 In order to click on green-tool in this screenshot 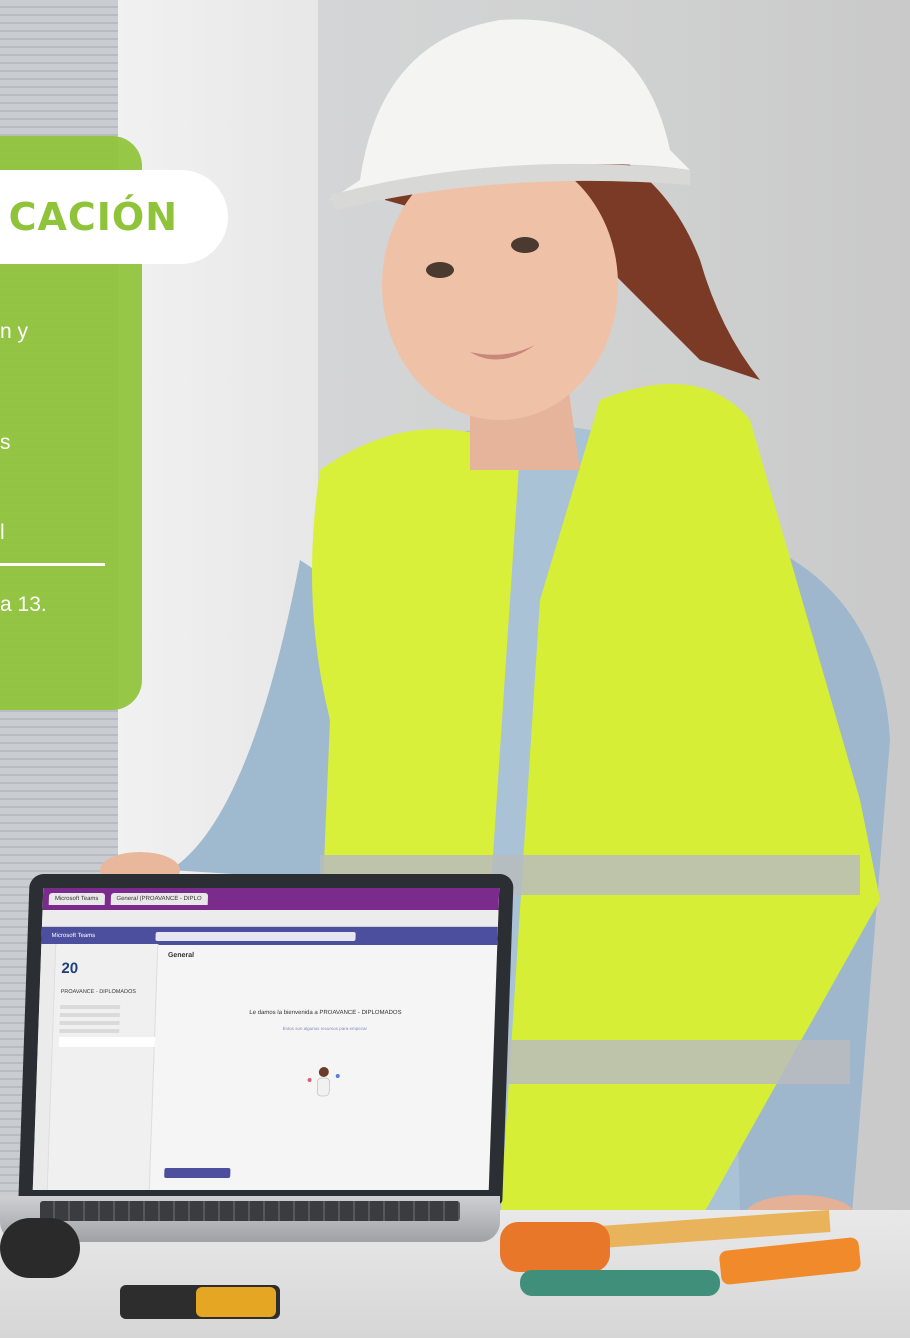, I will do `click(620, 1283)`.